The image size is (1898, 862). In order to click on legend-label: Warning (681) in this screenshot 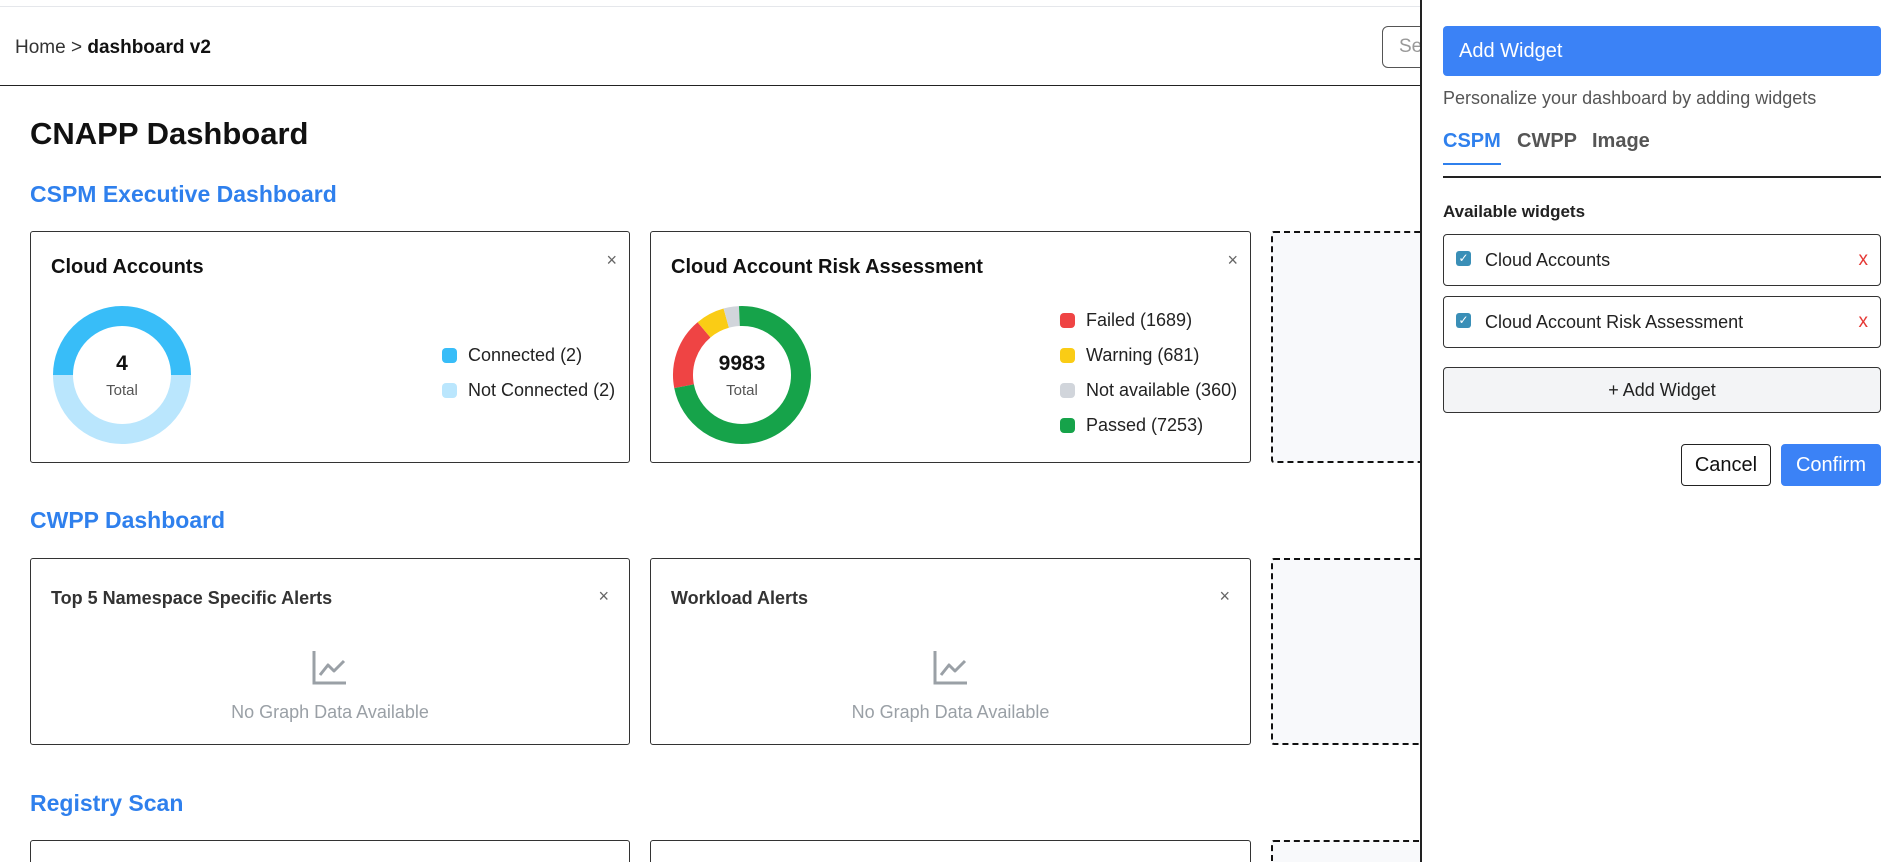, I will do `click(1143, 355)`.